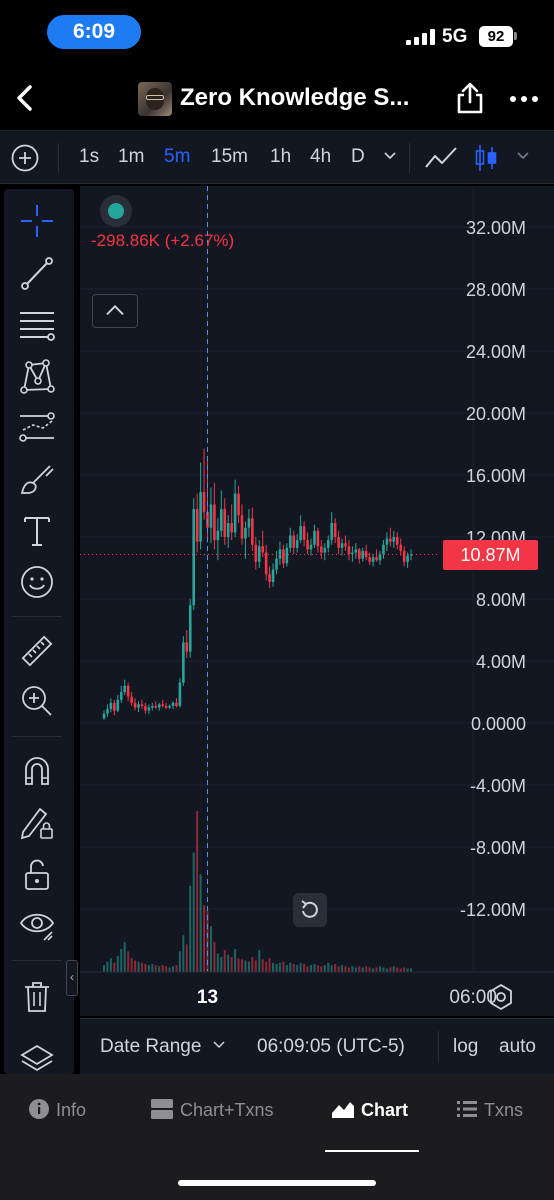 The height and width of the screenshot is (1200, 554). Describe the element at coordinates (37, 479) in the screenshot. I see `brush-icon` at that location.